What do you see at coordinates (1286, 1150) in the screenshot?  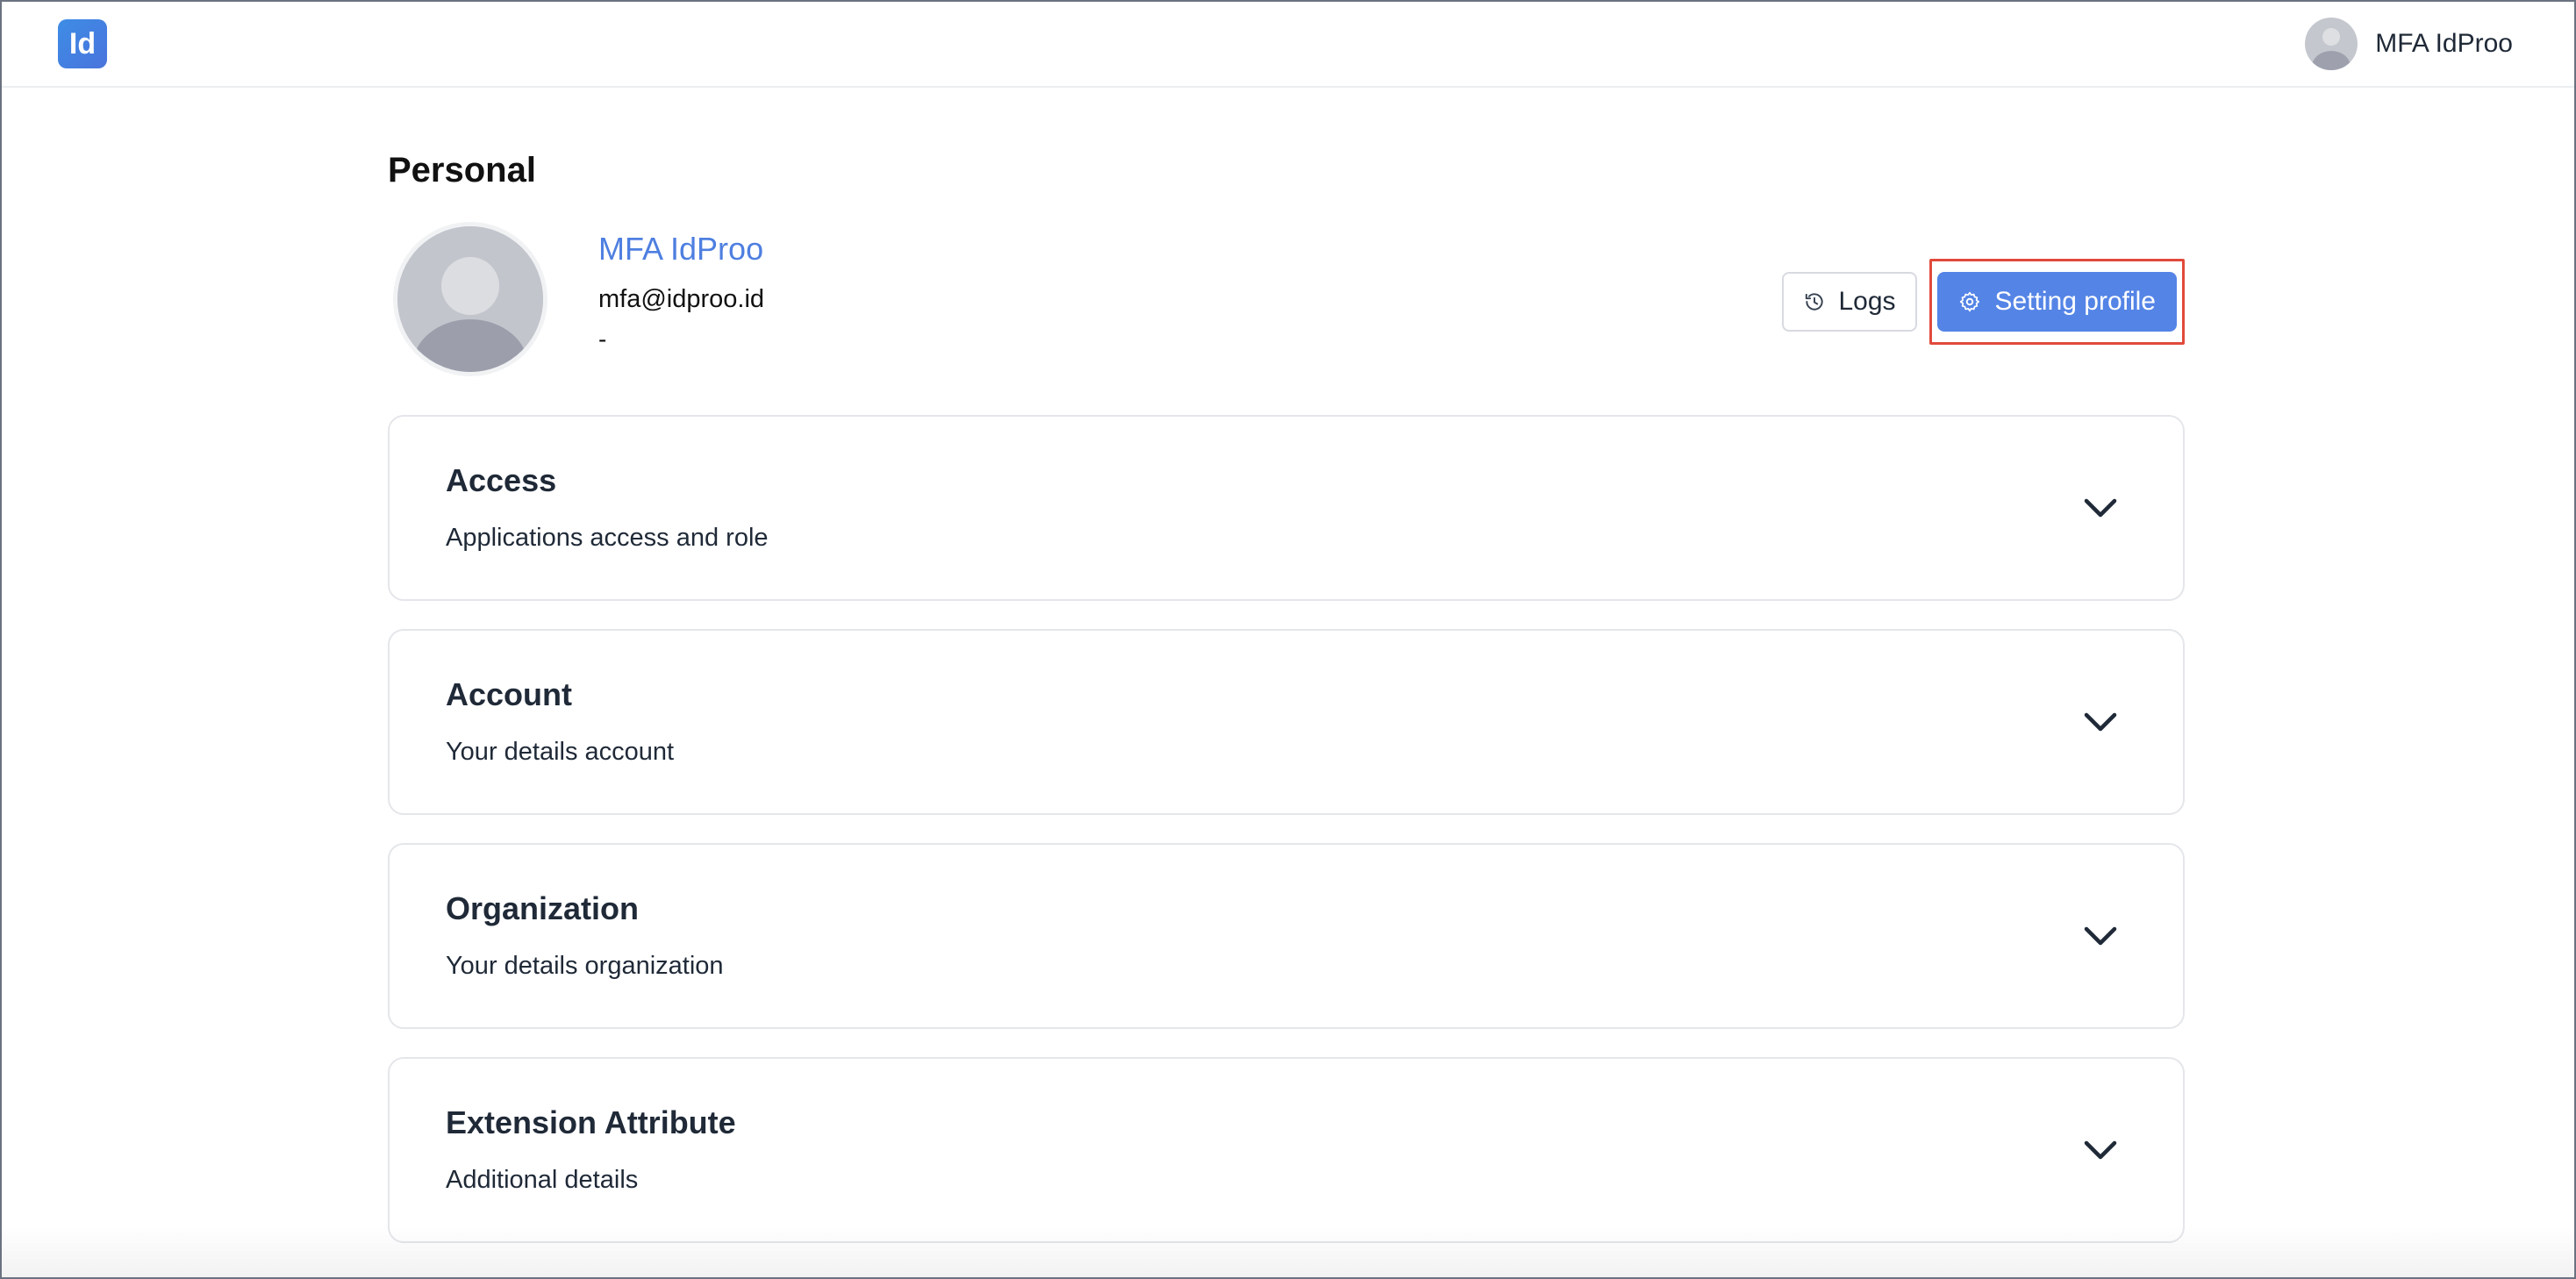 I see `section-extension-attribute: Extension Attribute Additional details` at bounding box center [1286, 1150].